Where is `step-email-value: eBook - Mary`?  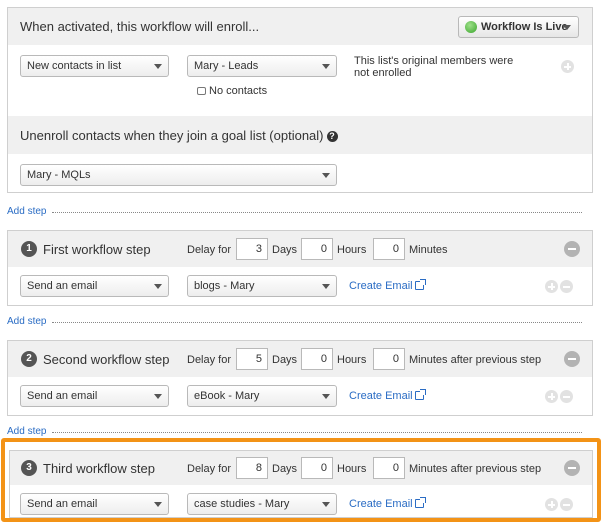 step-email-value: eBook - Mary is located at coordinates (227, 396).